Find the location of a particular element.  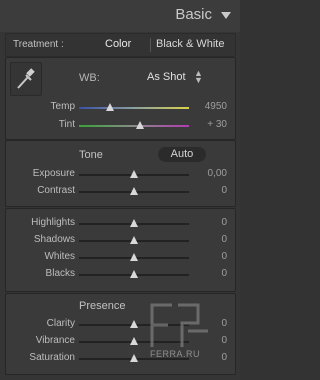

triangle-down-icon is located at coordinates (226, 15).